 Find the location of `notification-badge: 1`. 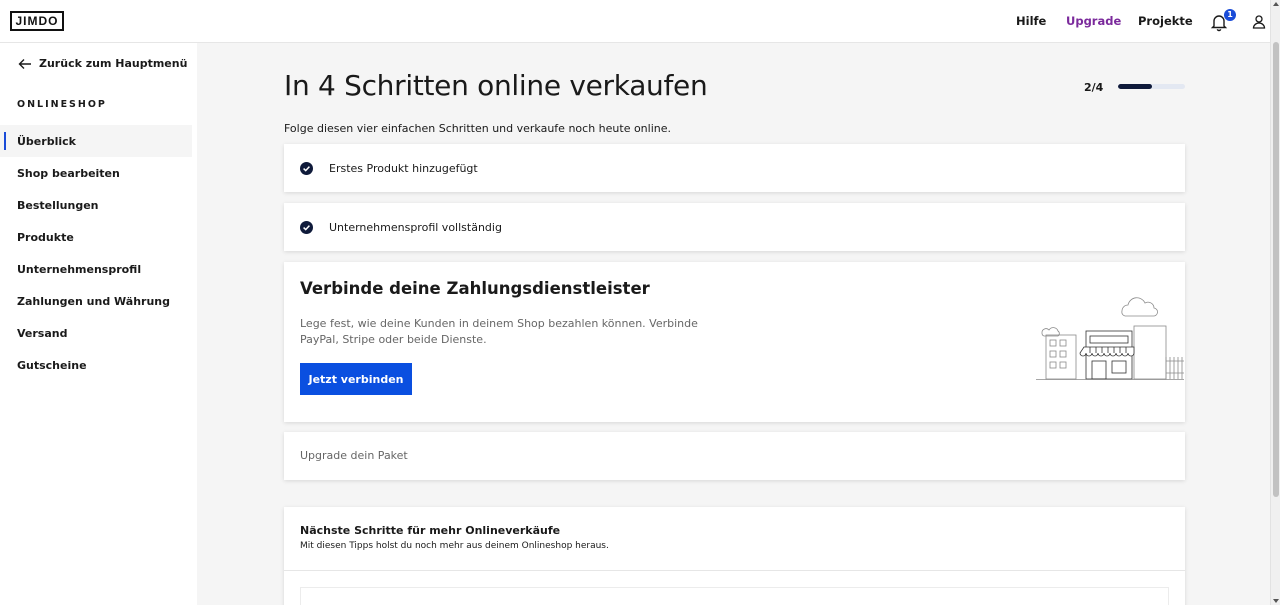

notification-badge: 1 is located at coordinates (1230, 15).